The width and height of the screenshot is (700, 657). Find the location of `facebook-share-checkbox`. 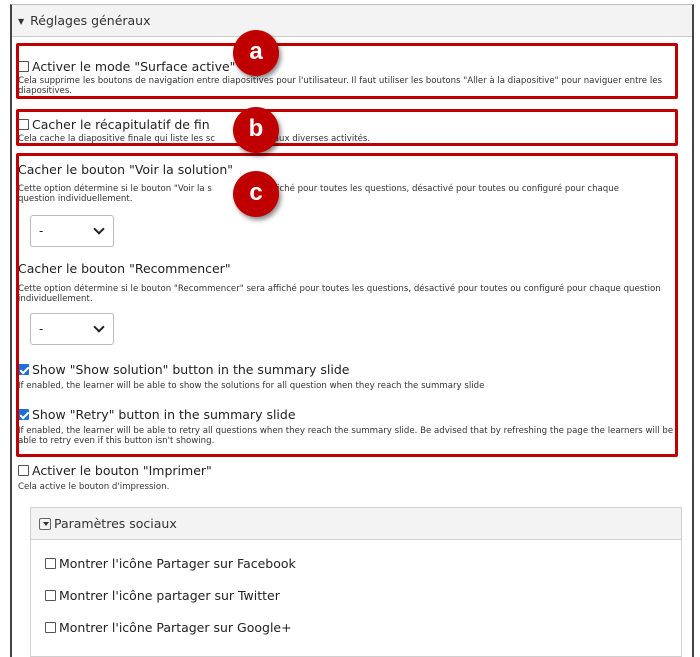

facebook-share-checkbox is located at coordinates (50, 563).